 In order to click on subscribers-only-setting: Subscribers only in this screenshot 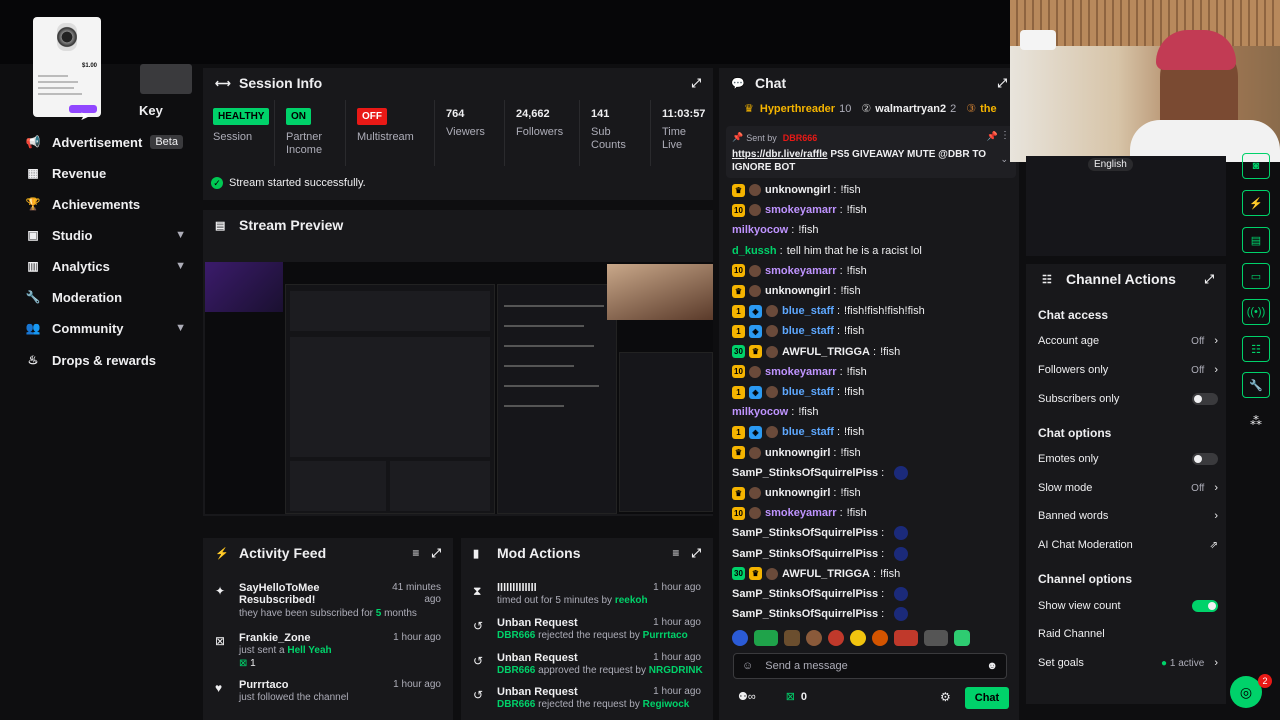, I will do `click(1128, 399)`.